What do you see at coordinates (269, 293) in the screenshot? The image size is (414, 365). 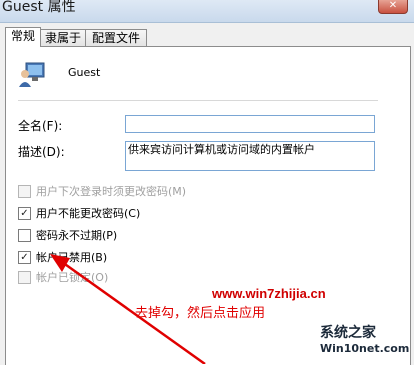 I see `watermark-url: www.win7zhijia.cn` at bounding box center [269, 293].